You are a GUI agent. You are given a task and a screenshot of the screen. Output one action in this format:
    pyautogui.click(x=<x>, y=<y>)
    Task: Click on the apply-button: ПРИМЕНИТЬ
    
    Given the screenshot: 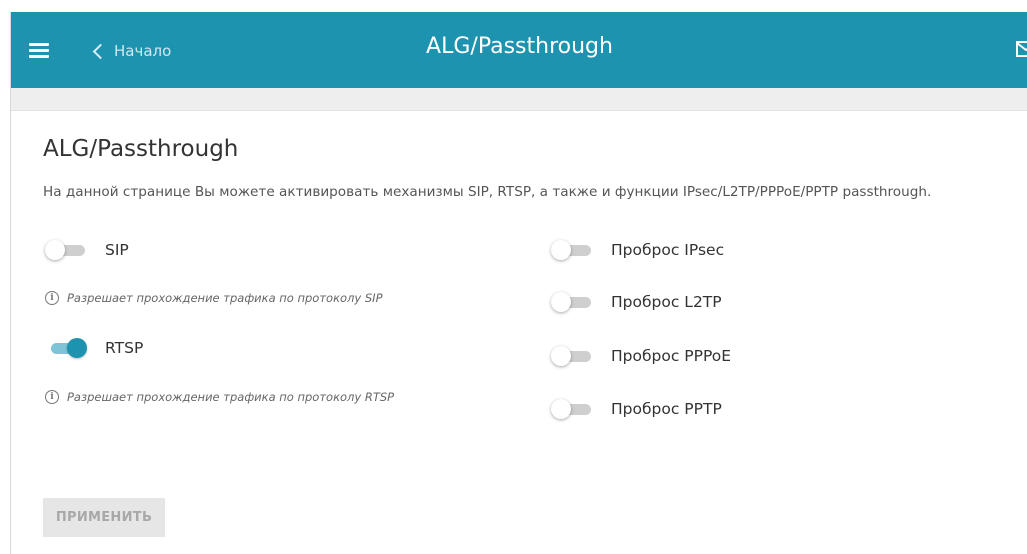 What is the action you would take?
    pyautogui.click(x=104, y=517)
    